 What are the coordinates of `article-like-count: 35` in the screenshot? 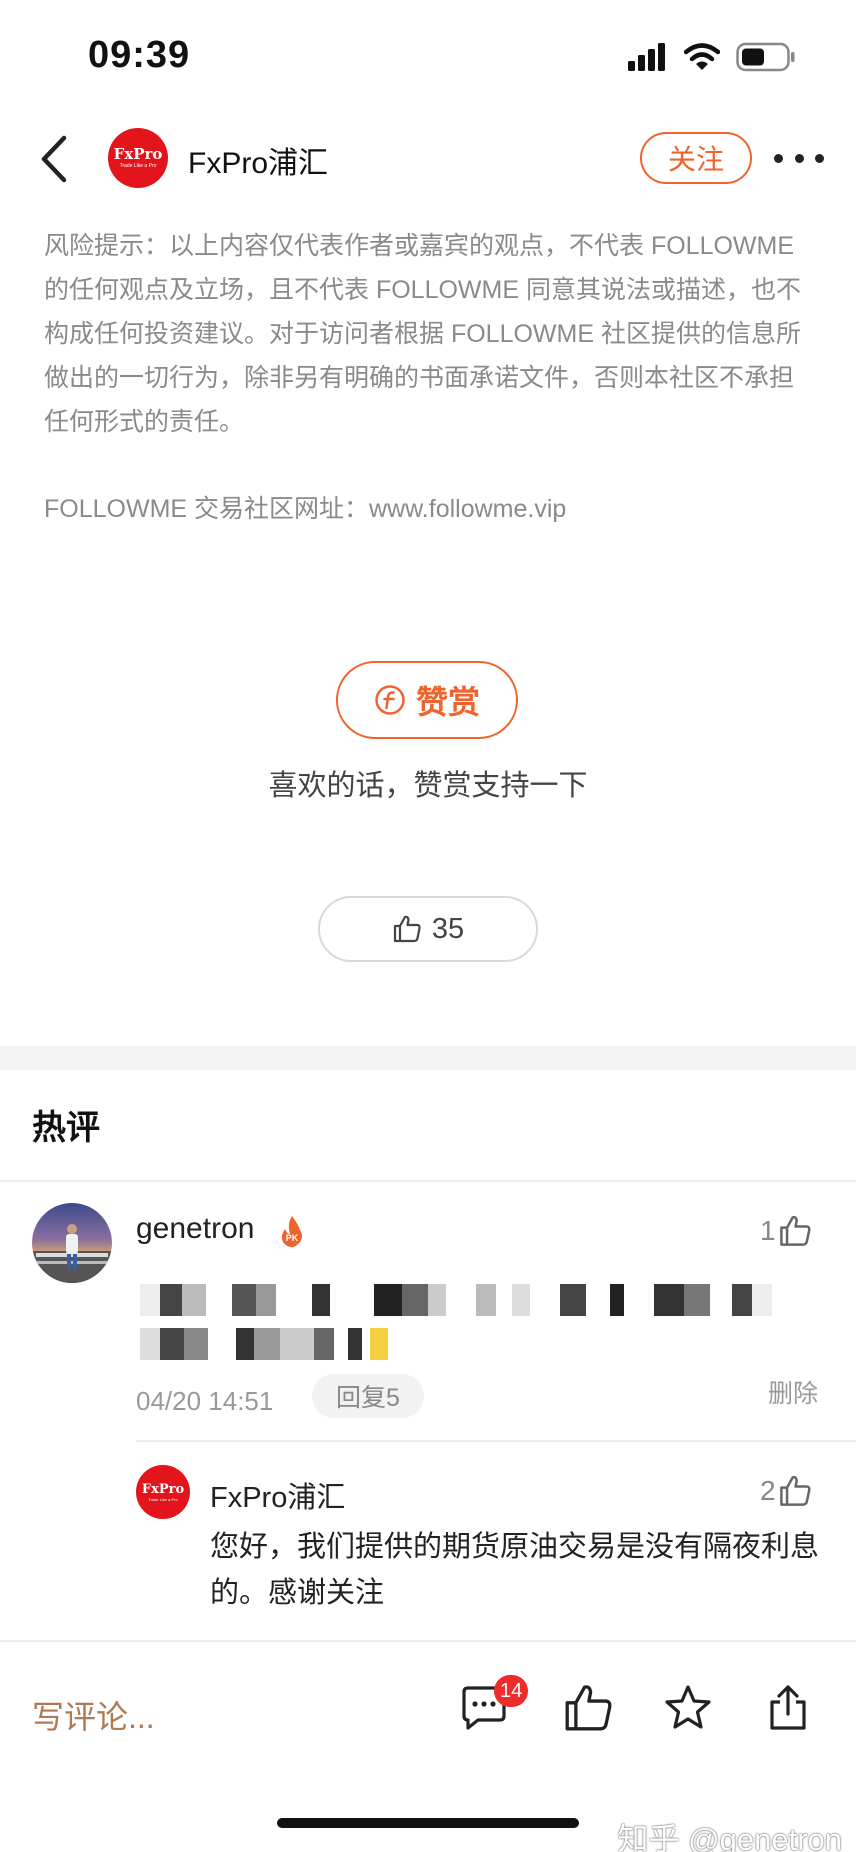 It's located at (448, 928).